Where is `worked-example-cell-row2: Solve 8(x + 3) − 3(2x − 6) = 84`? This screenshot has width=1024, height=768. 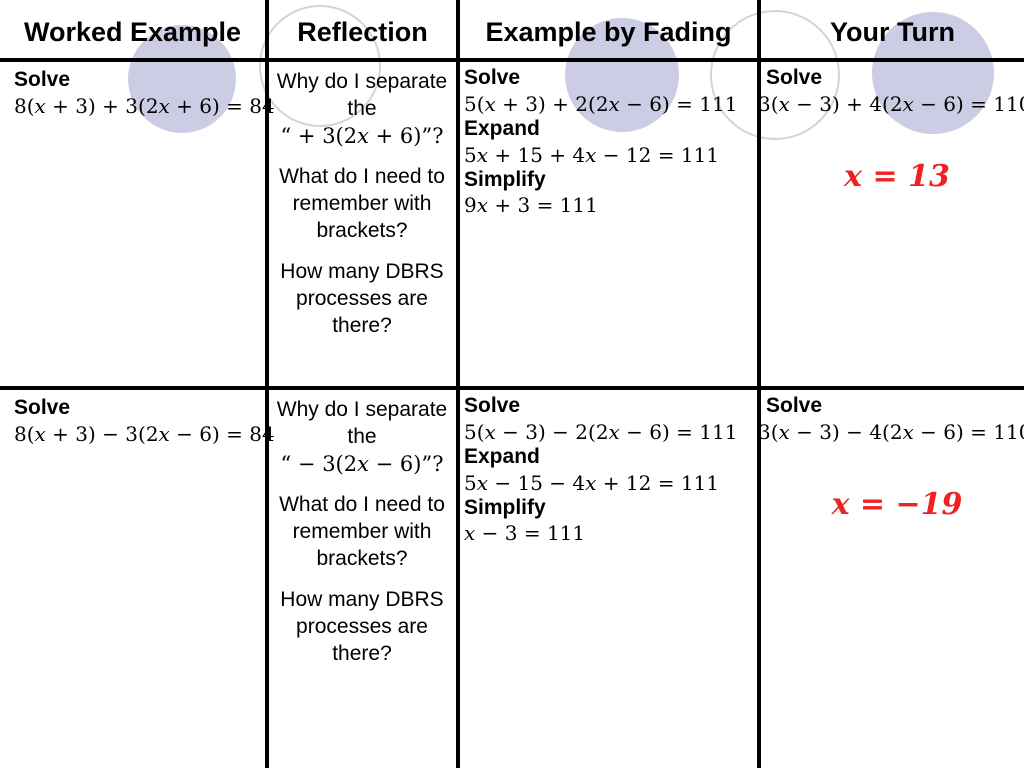
worked-example-cell-row2: Solve 8(x + 3) − 3(2x − 6) = 84 is located at coordinates (144, 421).